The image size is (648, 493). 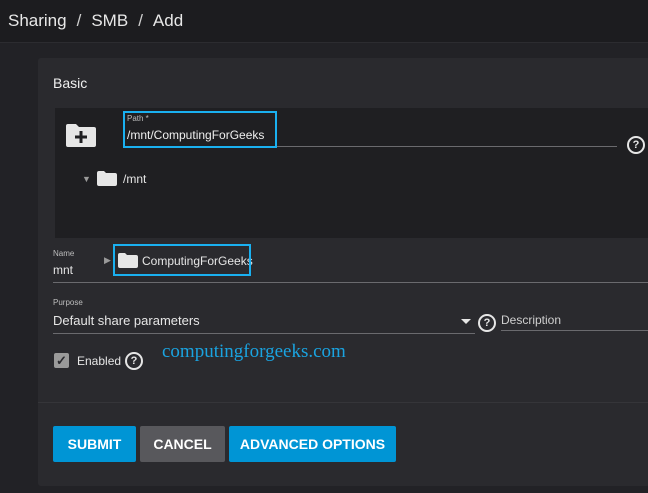 What do you see at coordinates (324, 21) in the screenshot?
I see `top-bar: Sharing / SMB / Add` at bounding box center [324, 21].